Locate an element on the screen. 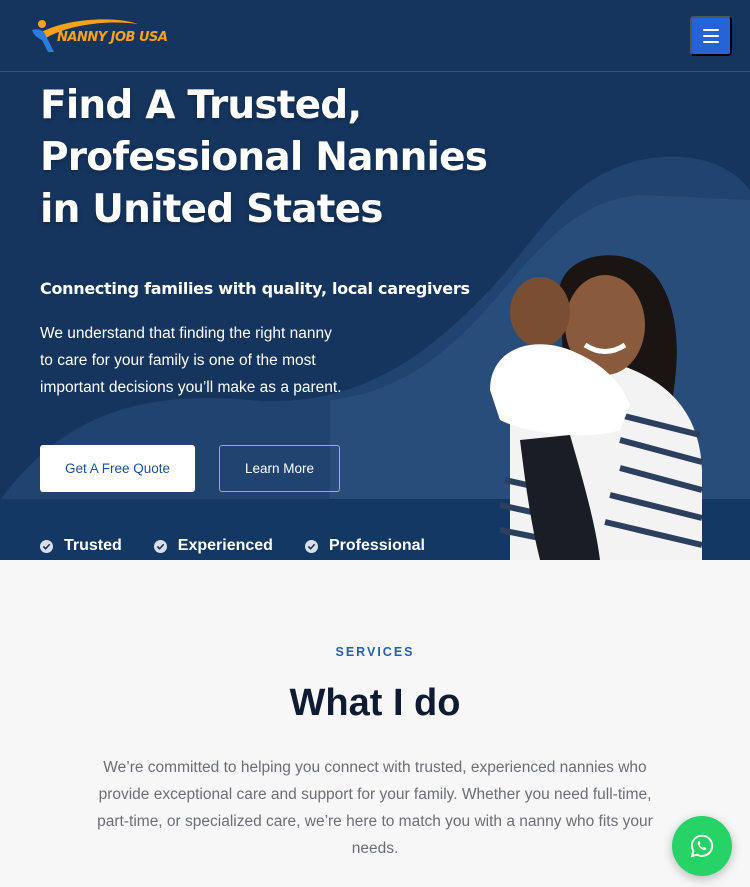 This screenshot has height=887, width=750. hero-title-line: Find A Trusted, is located at coordinates (201, 105).